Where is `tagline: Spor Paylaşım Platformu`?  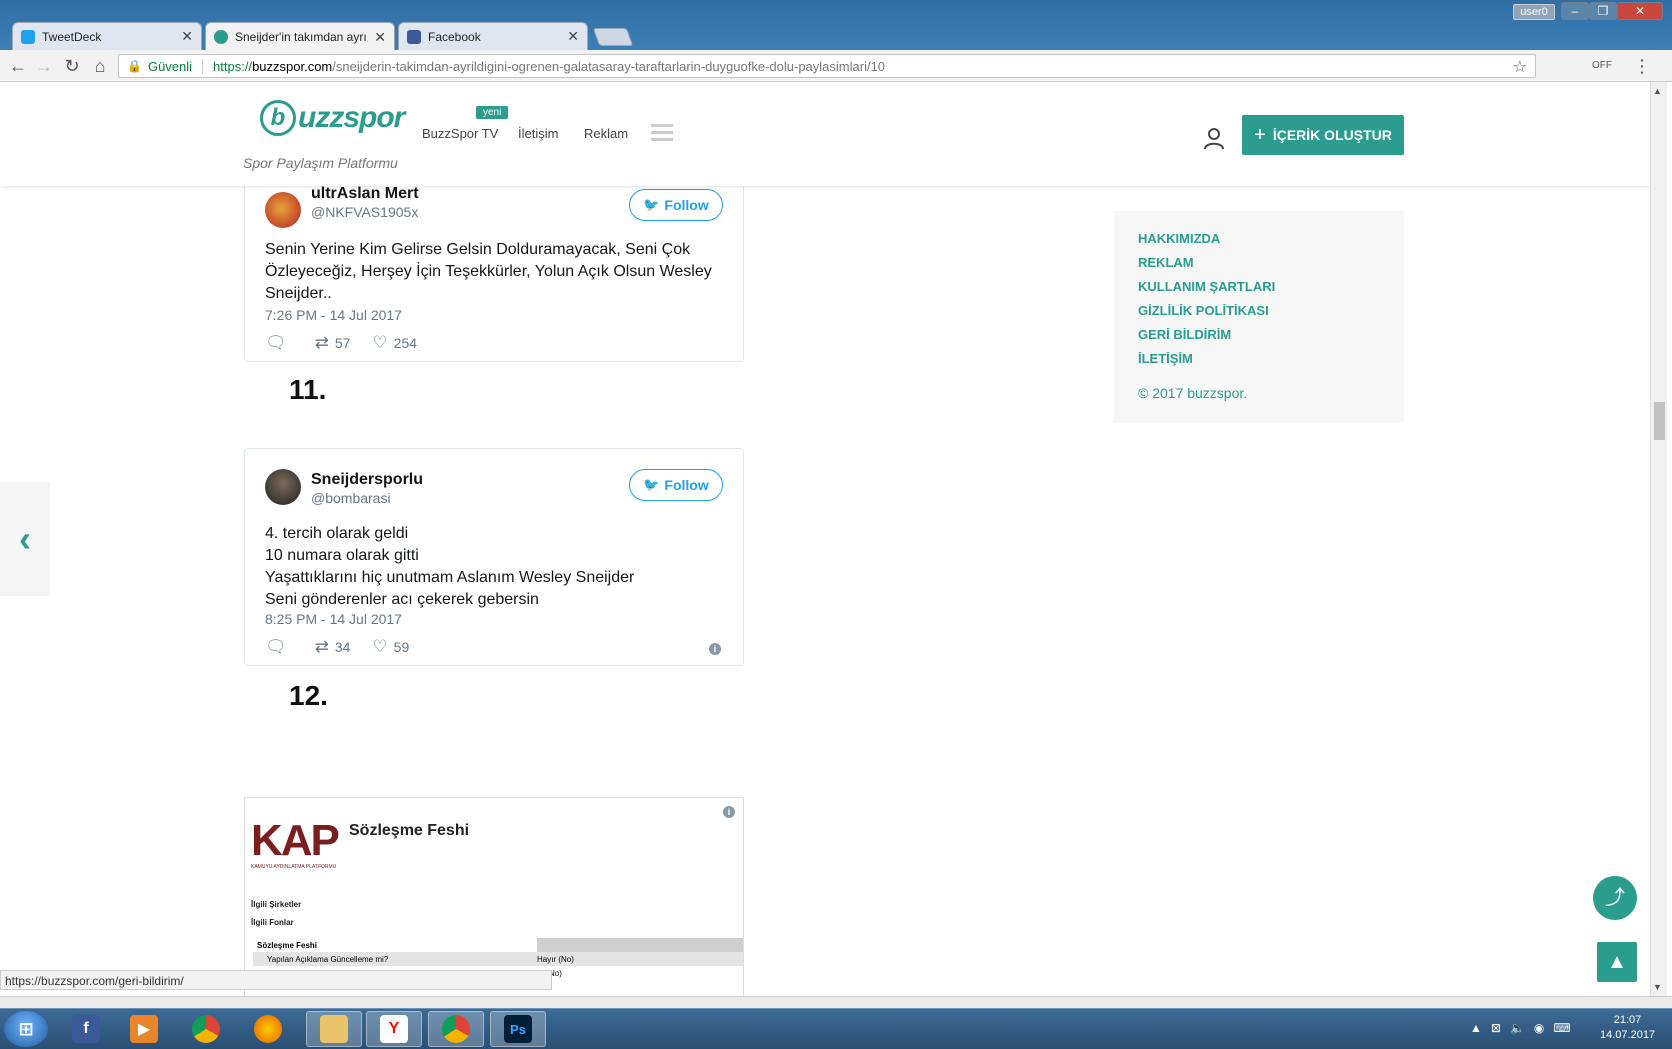 tagline: Spor Paylaşım Platformu is located at coordinates (320, 163).